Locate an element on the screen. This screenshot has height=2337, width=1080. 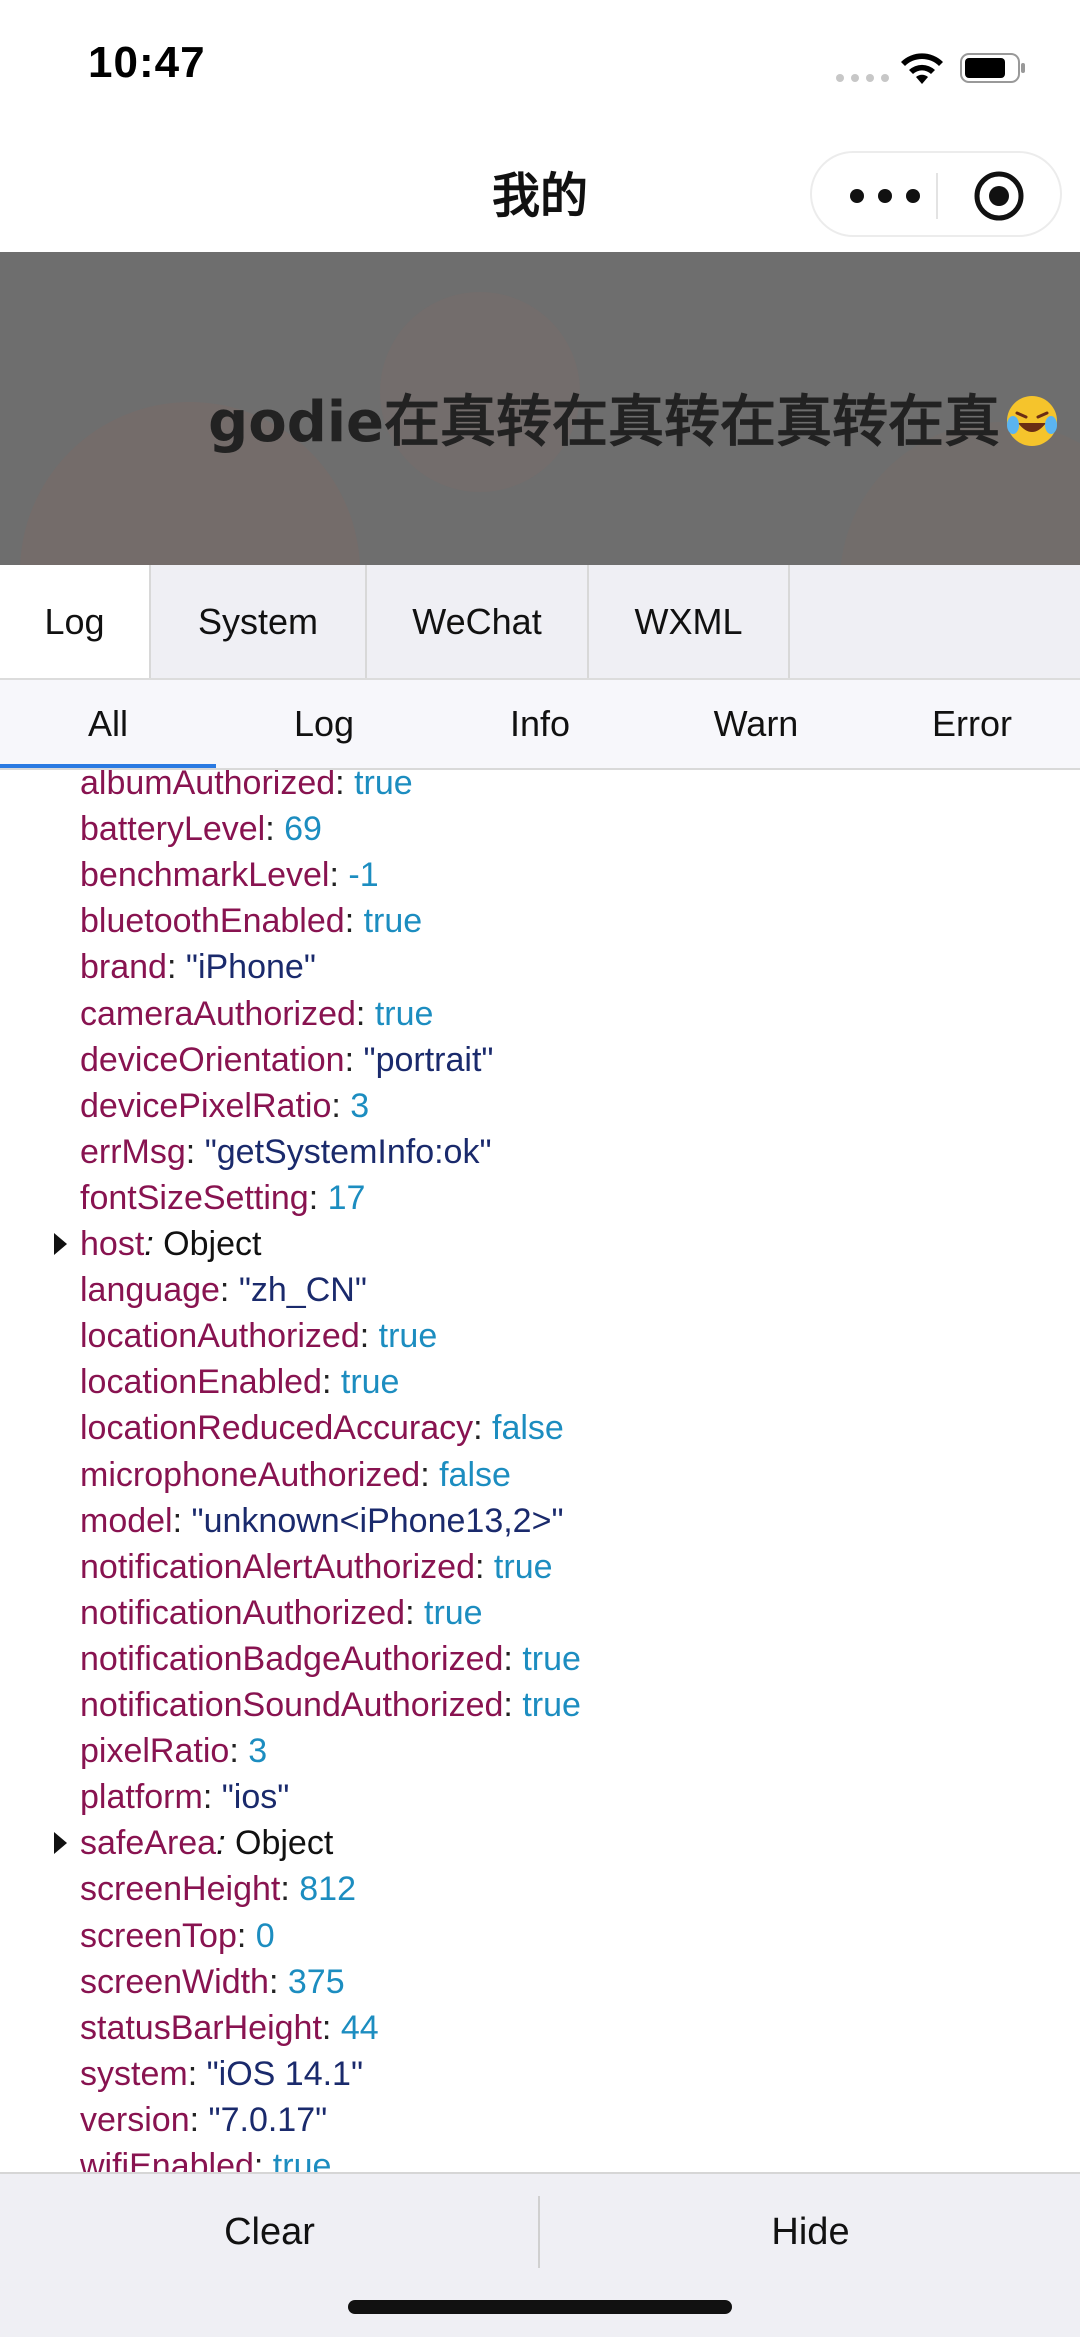
log-key: notificationAuthorized is located at coordinates (243, 1612).